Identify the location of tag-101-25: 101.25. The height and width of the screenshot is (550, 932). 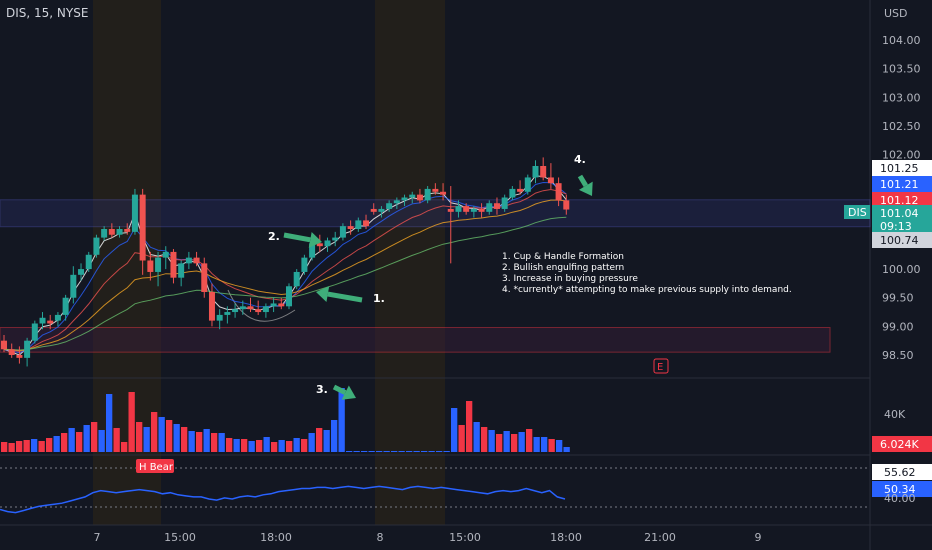
(899, 168).